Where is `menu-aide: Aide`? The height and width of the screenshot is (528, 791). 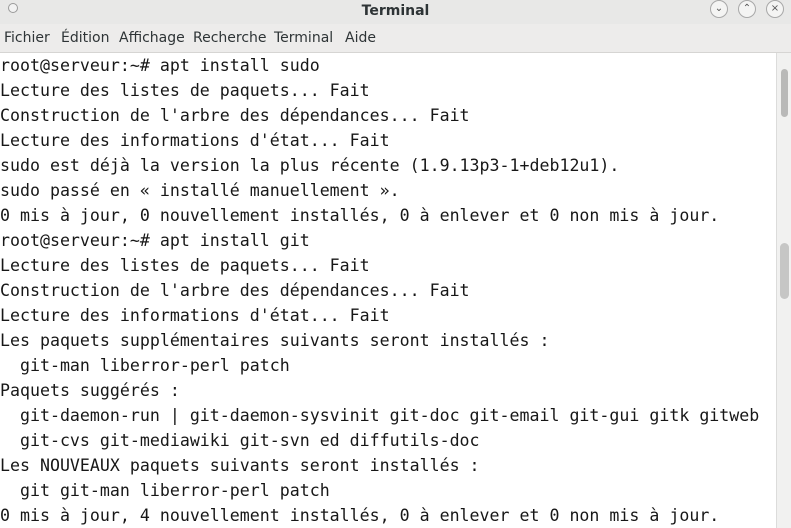 menu-aide: Aide is located at coordinates (360, 38).